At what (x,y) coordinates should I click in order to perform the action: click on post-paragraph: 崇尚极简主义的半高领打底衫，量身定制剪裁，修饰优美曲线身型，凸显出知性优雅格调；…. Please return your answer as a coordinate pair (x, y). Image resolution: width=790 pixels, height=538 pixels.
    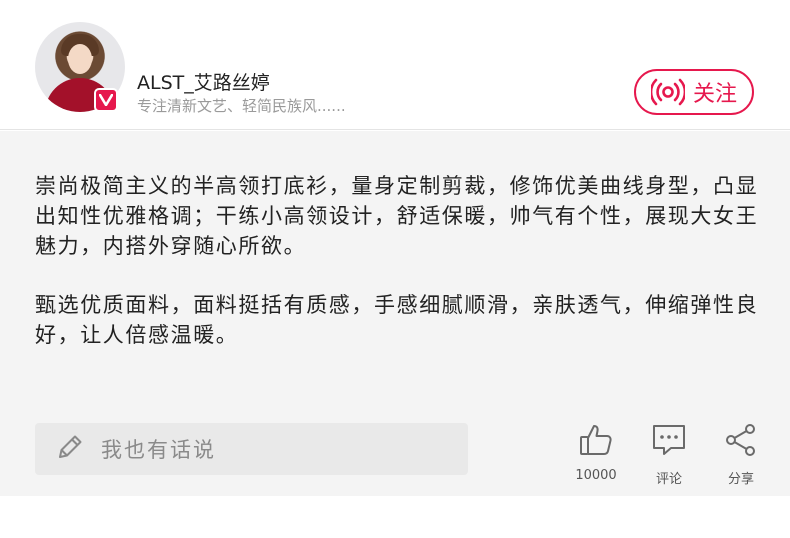
    Looking at the image, I should click on (397, 216).